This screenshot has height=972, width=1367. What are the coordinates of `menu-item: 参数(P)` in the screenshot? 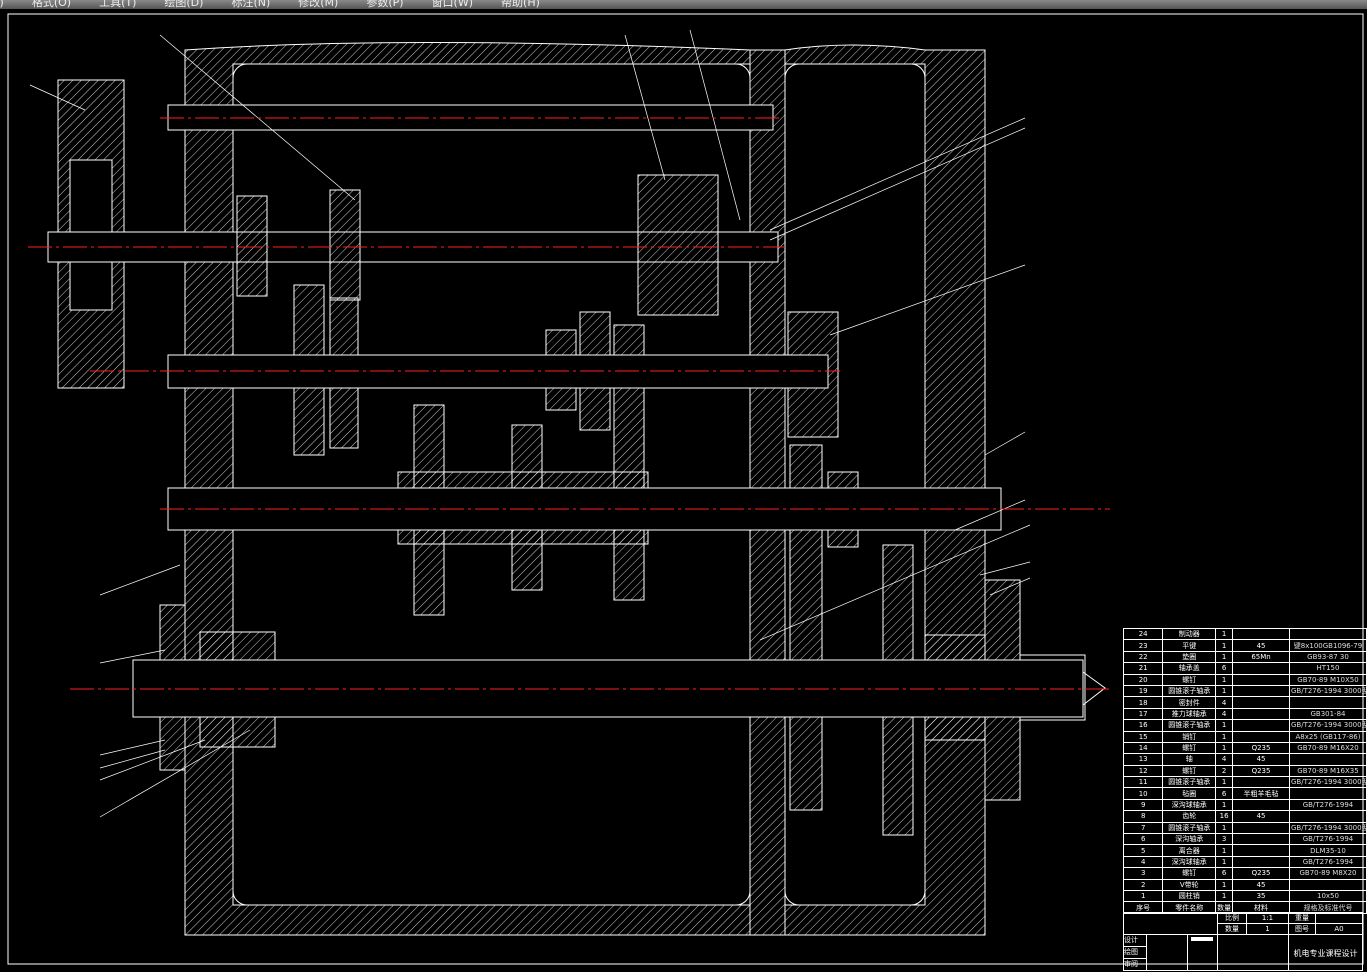 It's located at (384, 4).